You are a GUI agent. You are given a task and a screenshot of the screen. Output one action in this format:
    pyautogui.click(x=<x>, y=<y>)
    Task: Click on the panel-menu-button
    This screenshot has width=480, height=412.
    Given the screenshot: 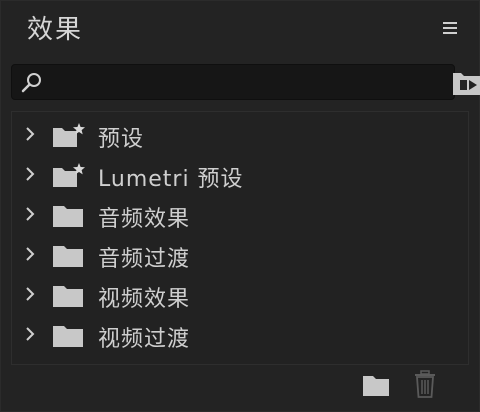 What is the action you would take?
    pyautogui.click(x=450, y=28)
    